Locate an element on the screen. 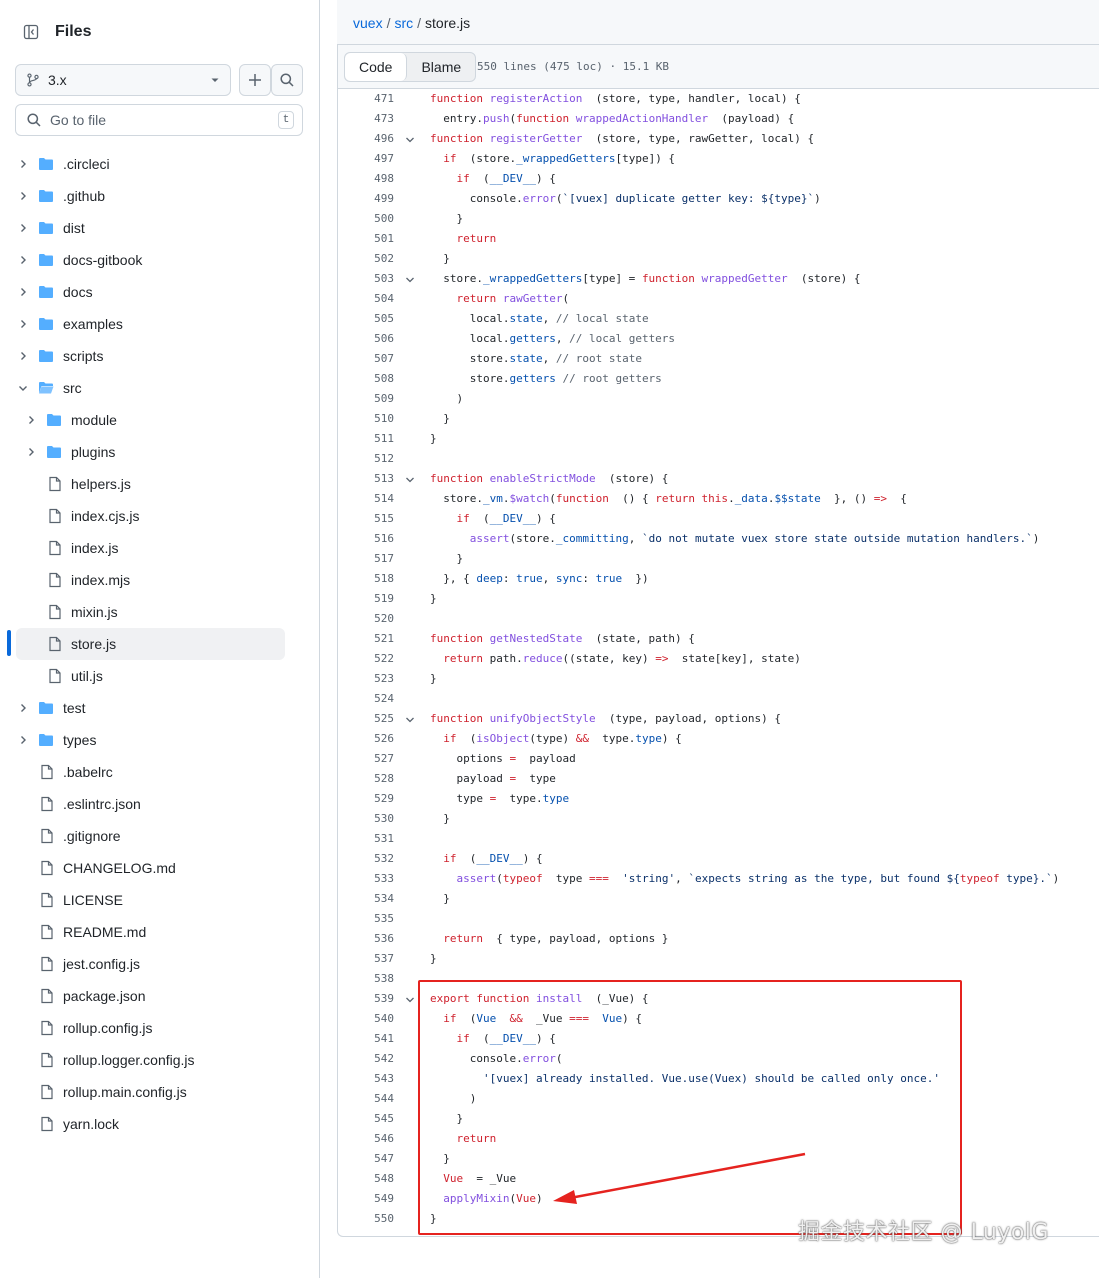 The height and width of the screenshot is (1278, 1099). line-number: 506 is located at coordinates (366, 339).